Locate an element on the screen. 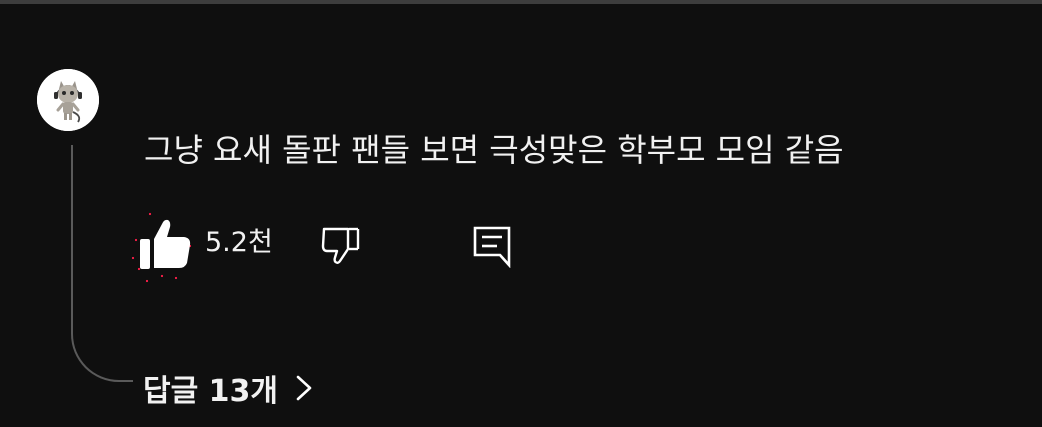  reply-button is located at coordinates (492, 245).